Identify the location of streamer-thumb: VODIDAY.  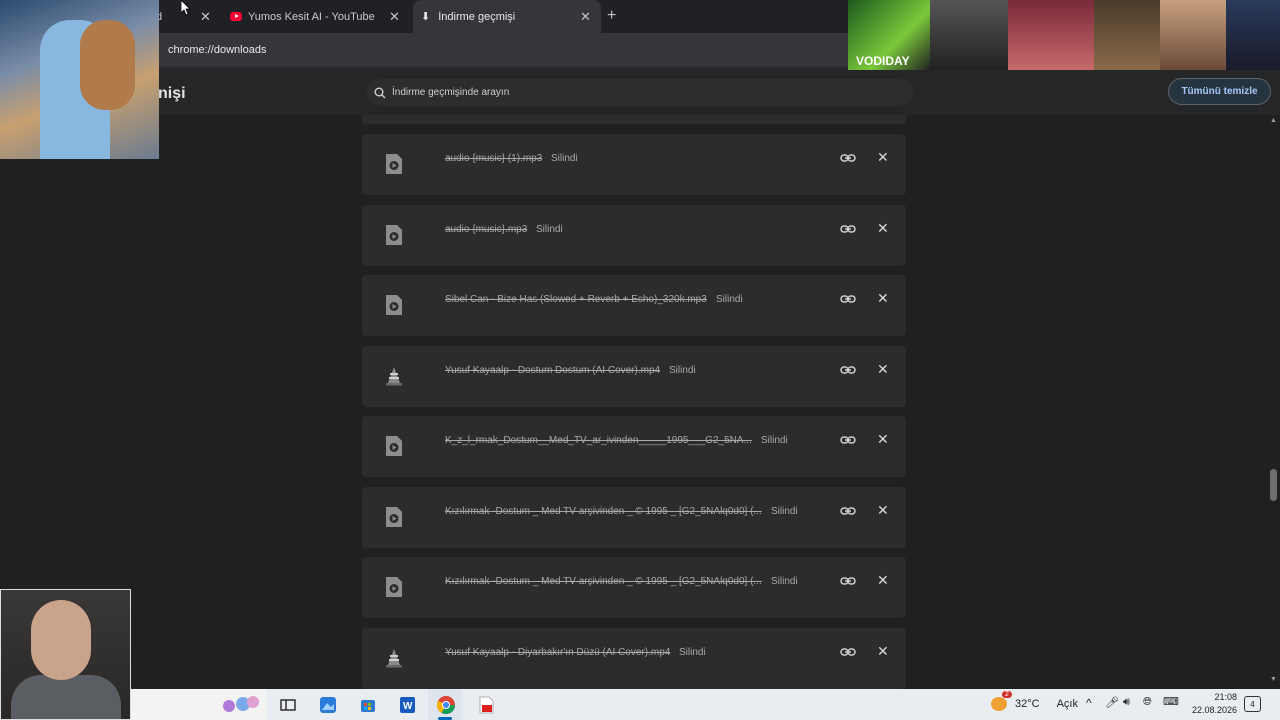
(889, 35).